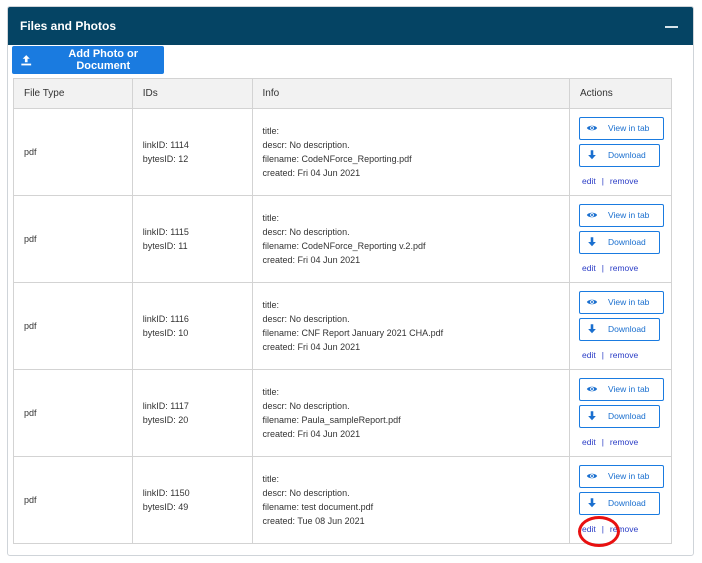 The width and height of the screenshot is (702, 563). What do you see at coordinates (192, 239) in the screenshot?
I see `ids-cell: linkID: 1115 bytesID: 11` at bounding box center [192, 239].